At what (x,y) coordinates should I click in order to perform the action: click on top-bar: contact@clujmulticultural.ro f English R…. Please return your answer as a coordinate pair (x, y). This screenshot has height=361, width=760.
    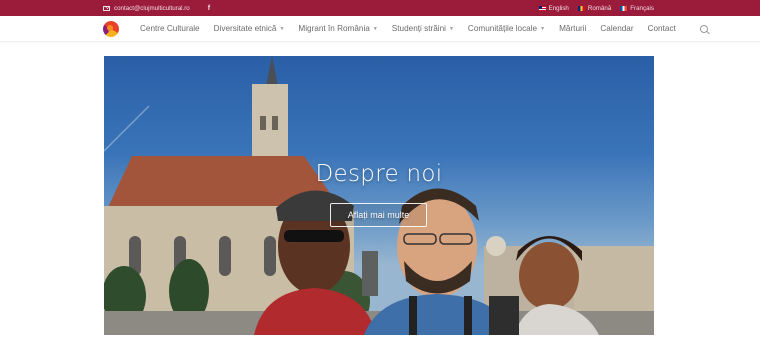
    Looking at the image, I should click on (380, 8).